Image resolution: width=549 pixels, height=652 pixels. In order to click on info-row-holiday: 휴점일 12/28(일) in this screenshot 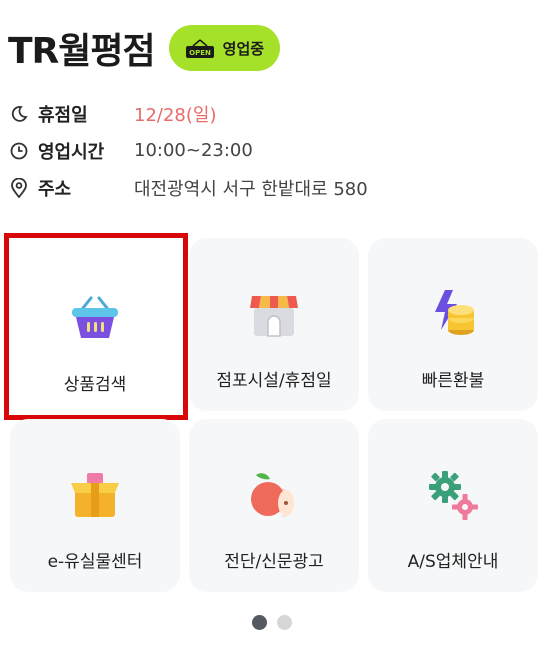, I will do `click(188, 113)`.